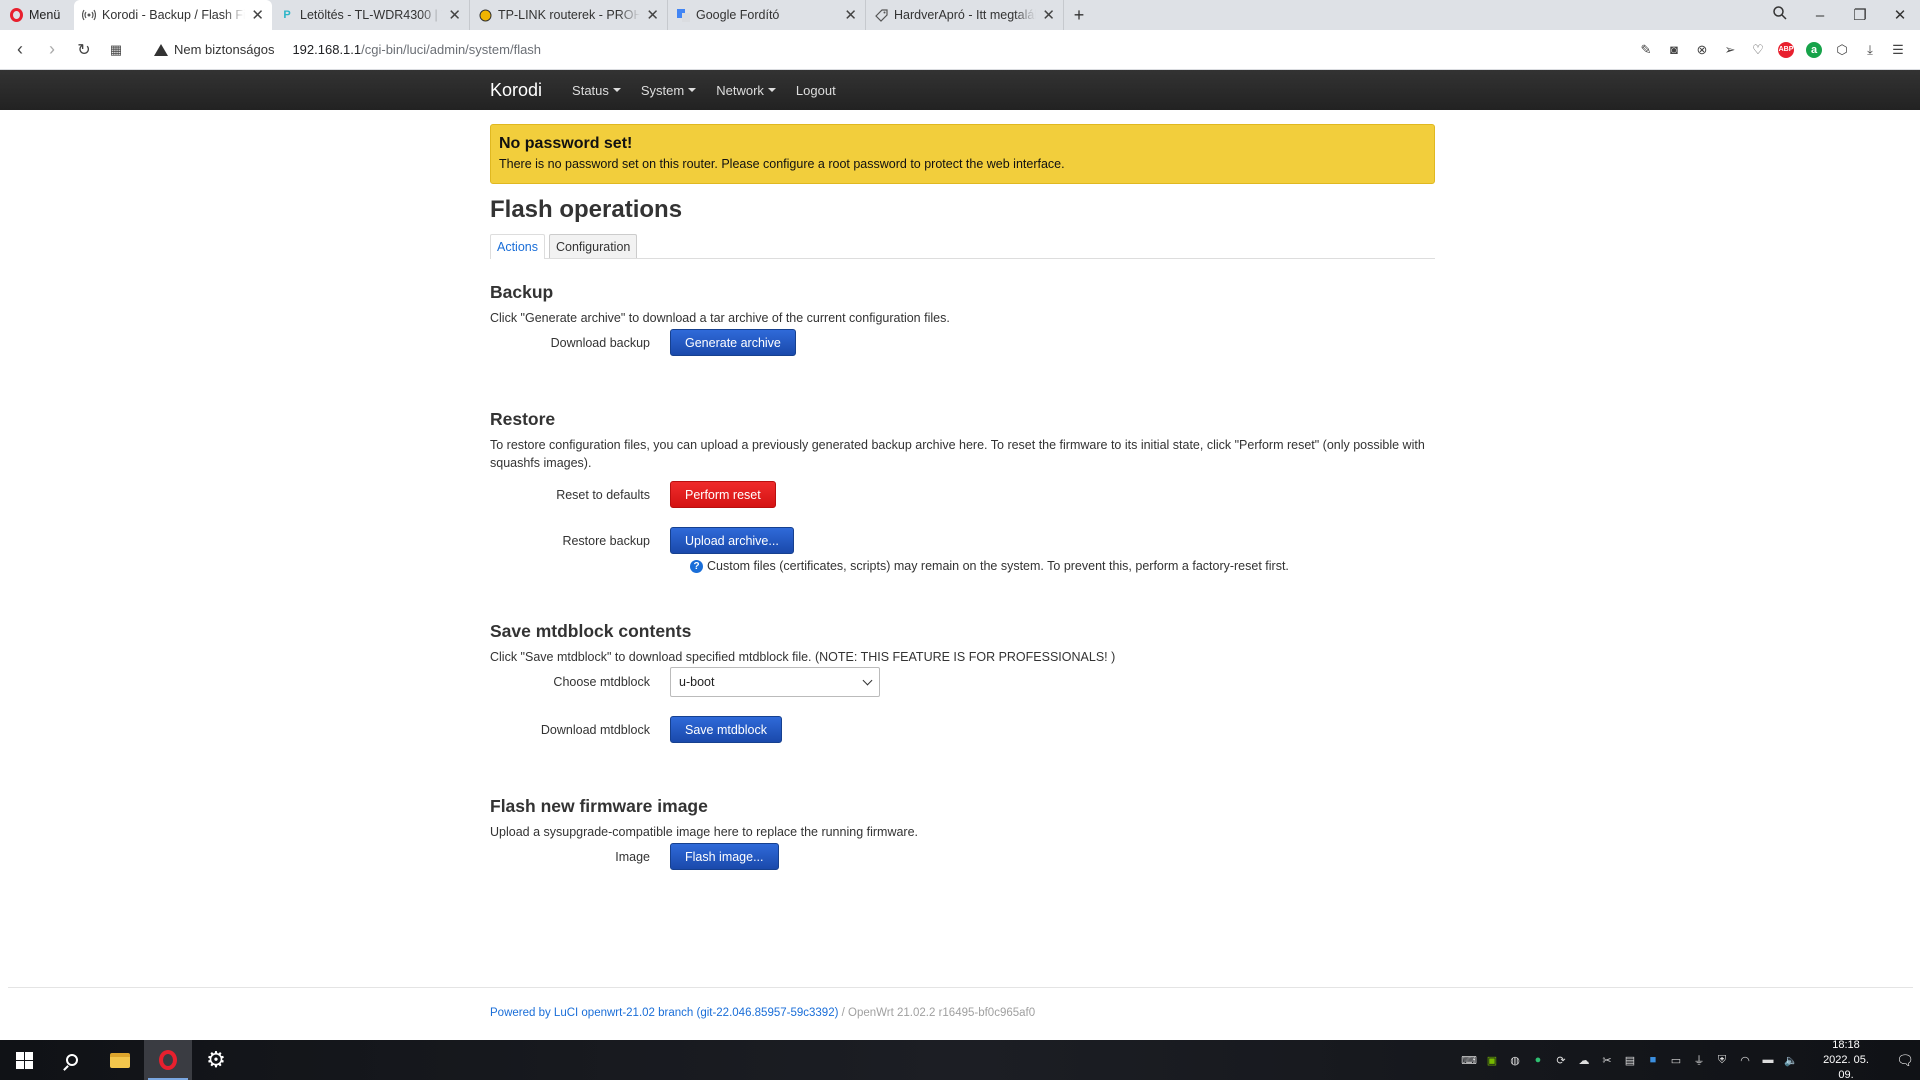  I want to click on tray-tool-icon: ✂, so click(1607, 1060).